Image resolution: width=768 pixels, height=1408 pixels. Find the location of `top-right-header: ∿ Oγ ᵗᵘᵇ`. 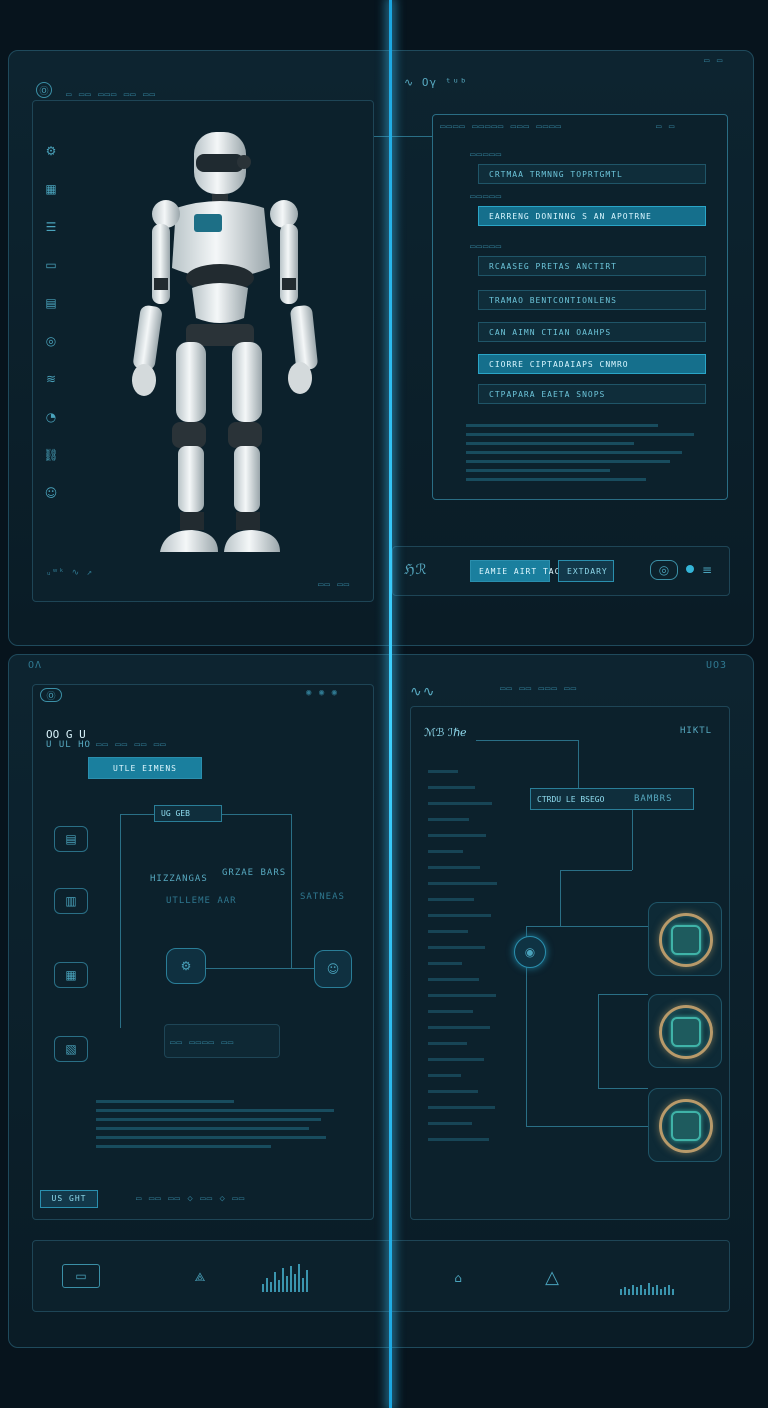

top-right-header: ∿ Oγ ᵗᵘᵇ is located at coordinates (436, 82).